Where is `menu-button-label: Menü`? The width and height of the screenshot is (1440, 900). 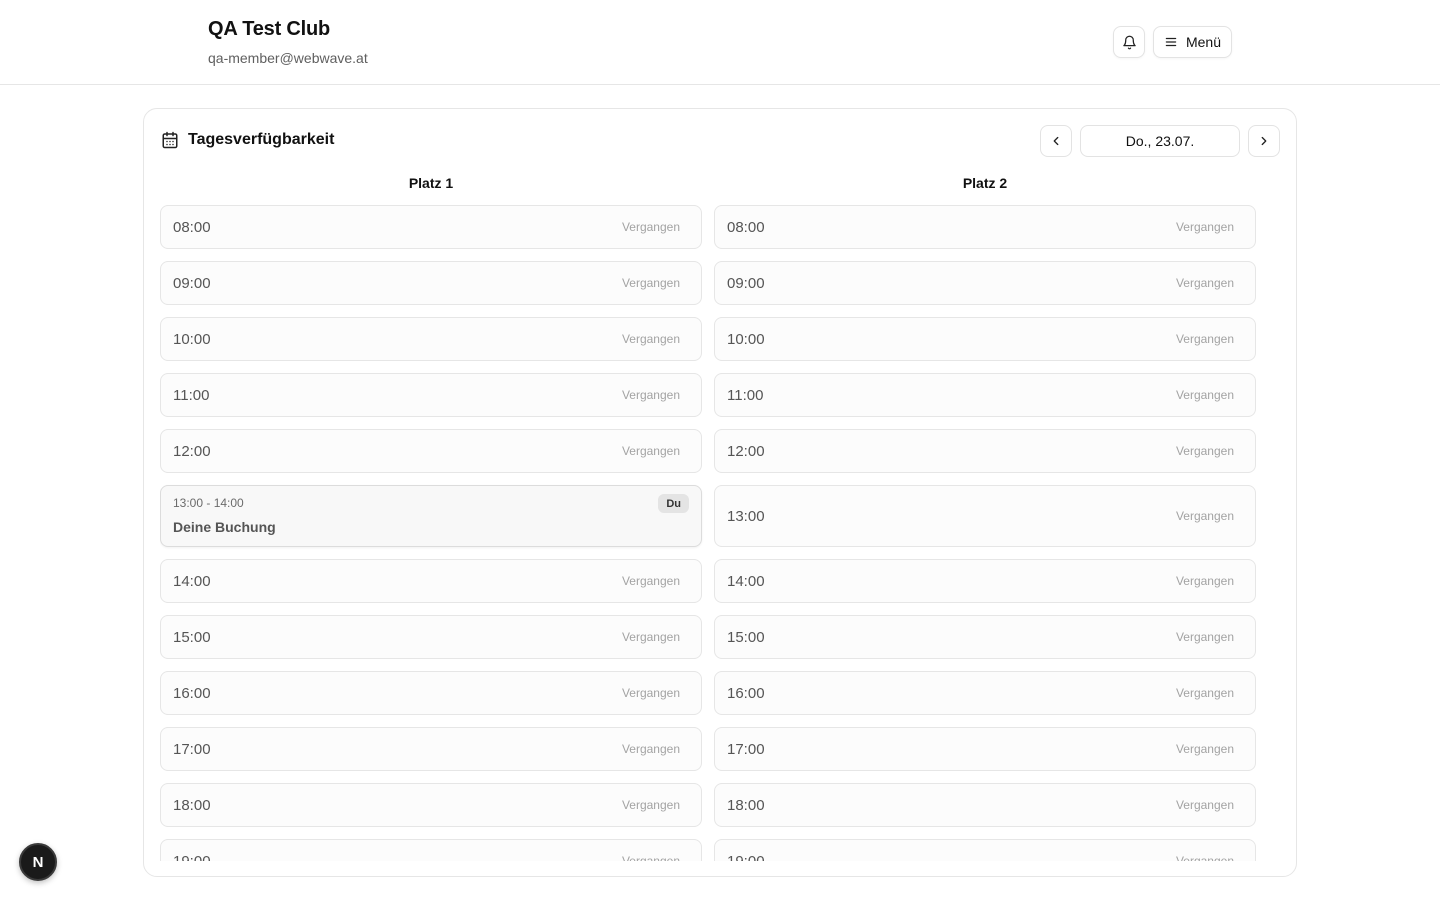
menu-button-label: Menü is located at coordinates (1203, 42).